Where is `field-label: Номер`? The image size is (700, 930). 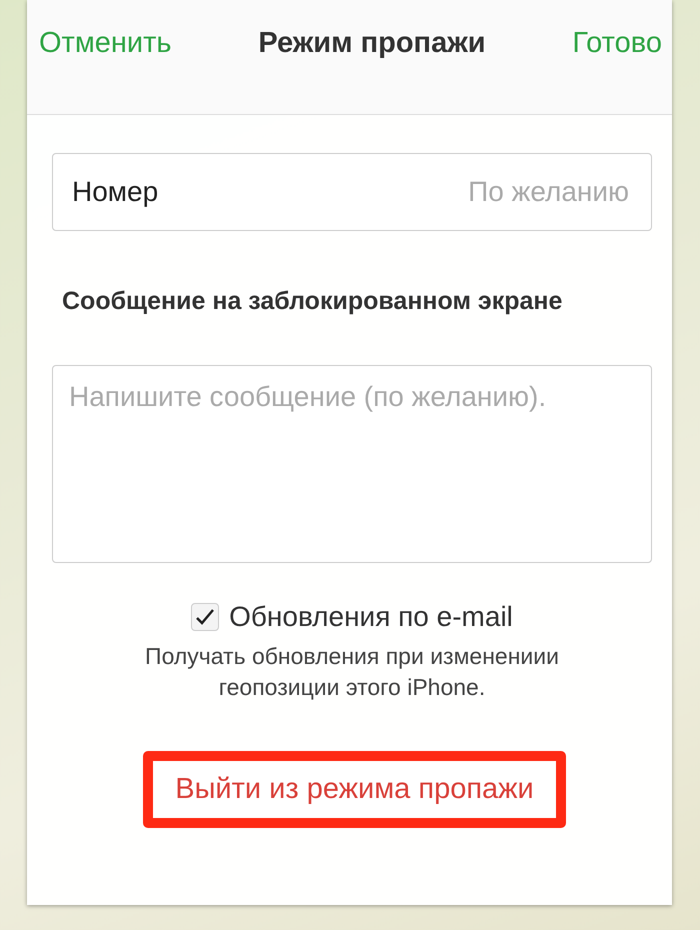
field-label: Номер is located at coordinates (115, 192).